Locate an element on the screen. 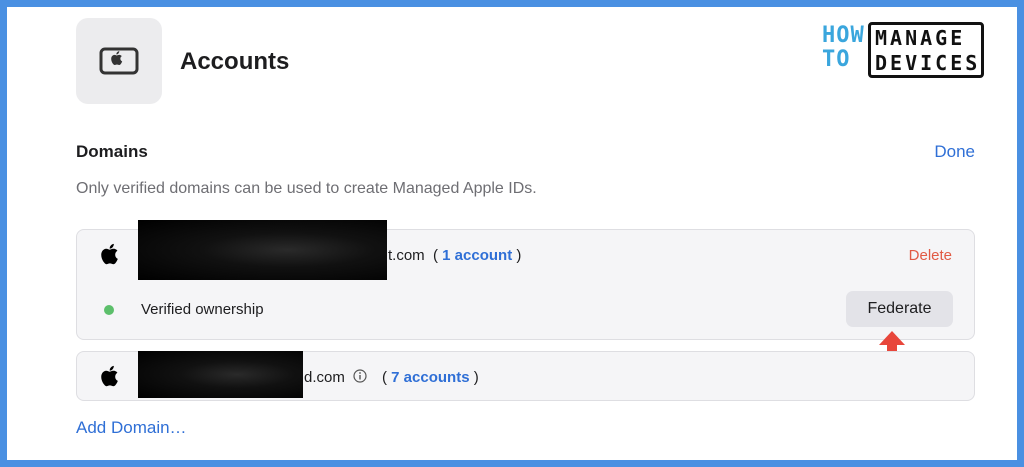  account-count: ( 1 account ) is located at coordinates (477, 255).